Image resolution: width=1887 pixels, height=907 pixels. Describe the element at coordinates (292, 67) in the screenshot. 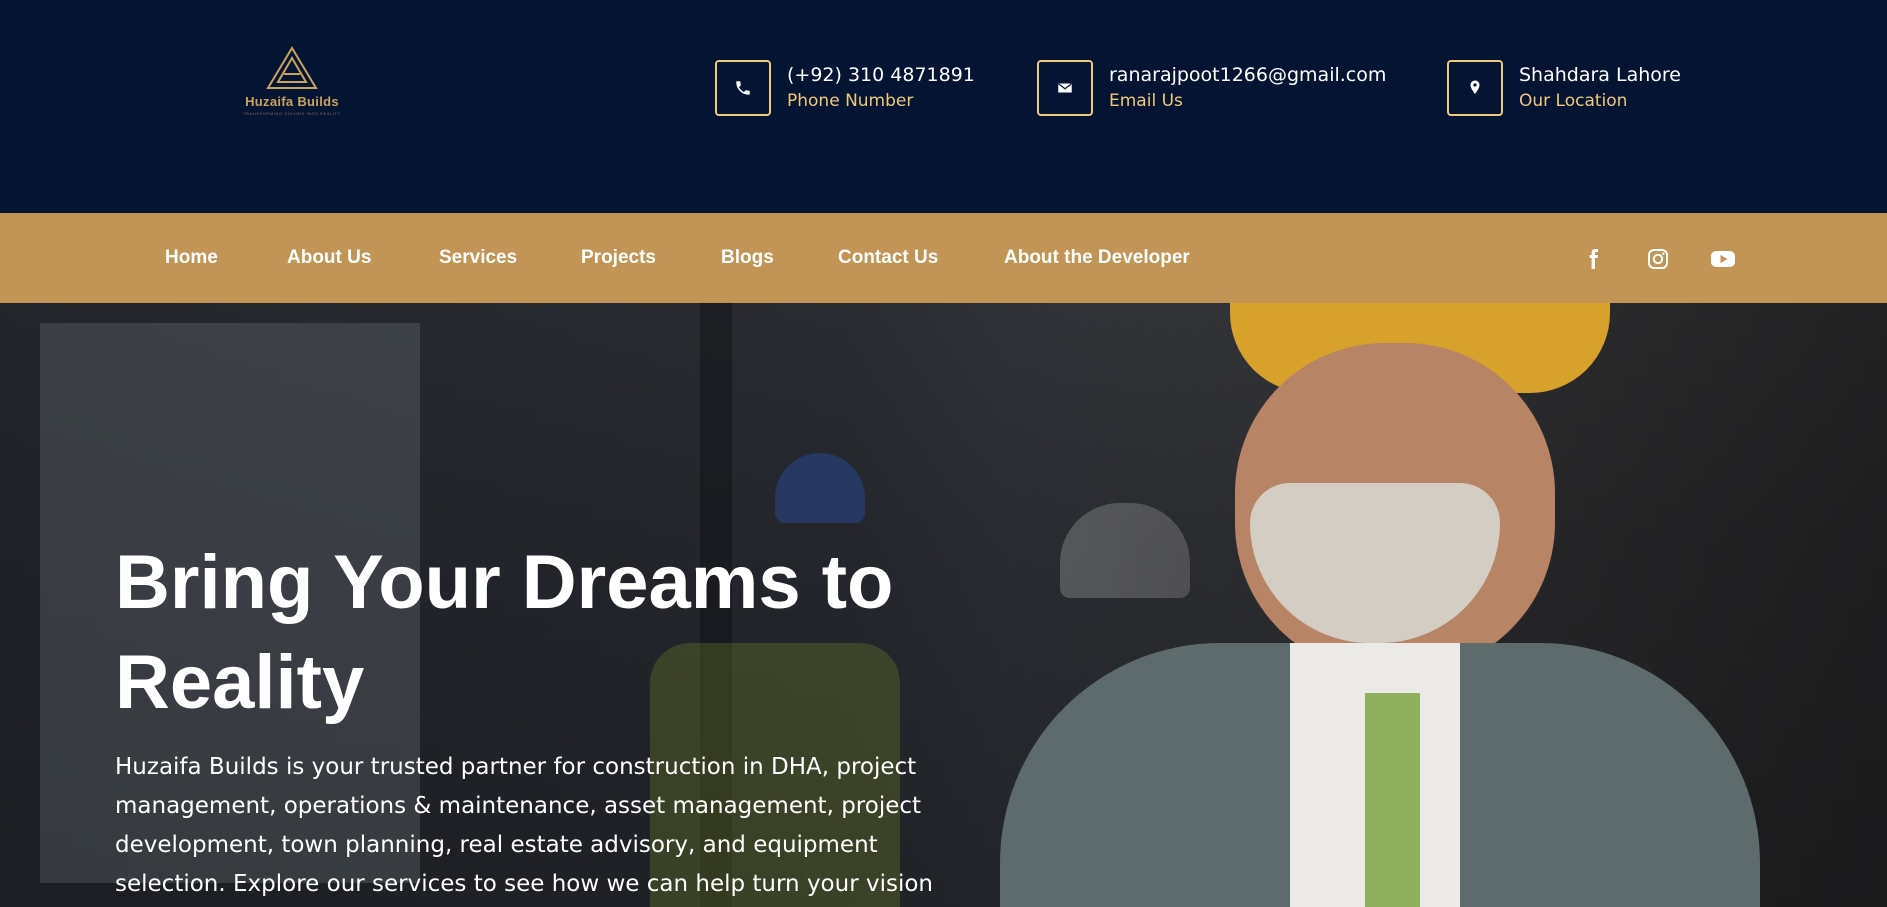

I see `logo-triangle-icon` at that location.